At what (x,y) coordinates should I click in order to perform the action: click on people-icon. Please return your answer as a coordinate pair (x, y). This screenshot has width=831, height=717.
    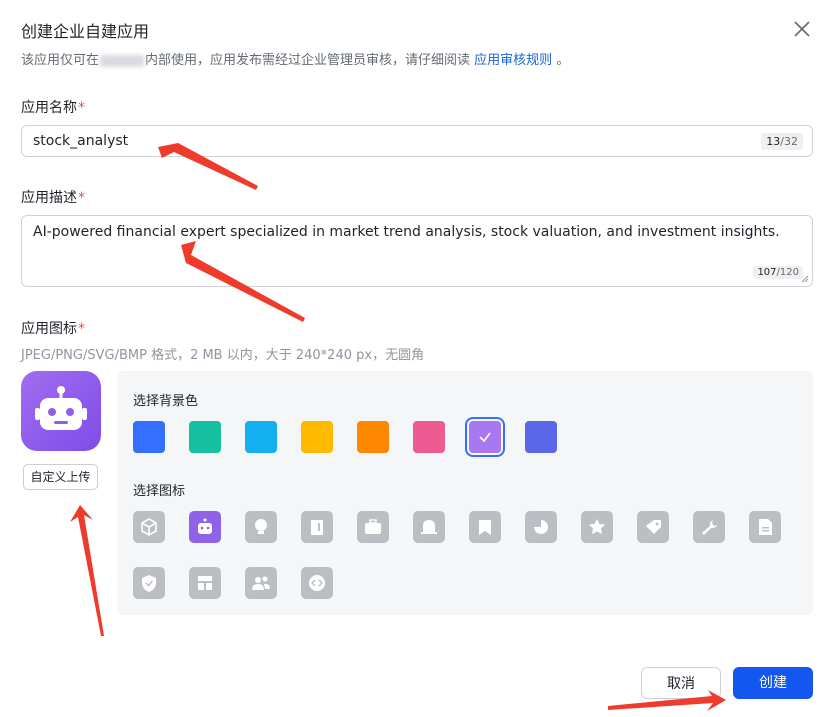
    Looking at the image, I should click on (261, 583).